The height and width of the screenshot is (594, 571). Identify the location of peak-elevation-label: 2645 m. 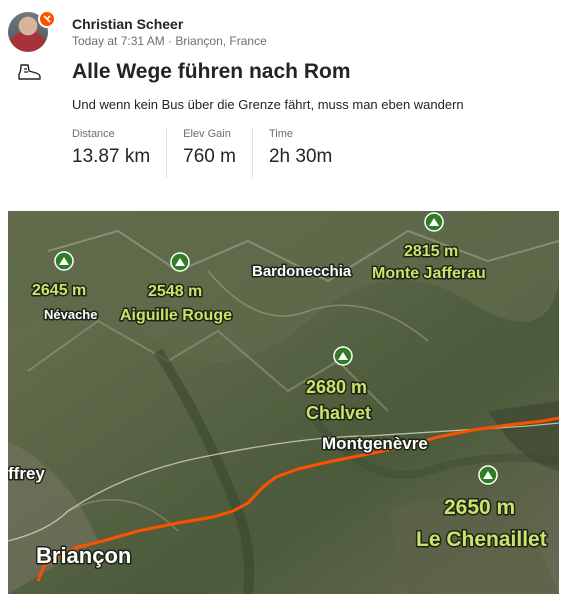
(59, 290).